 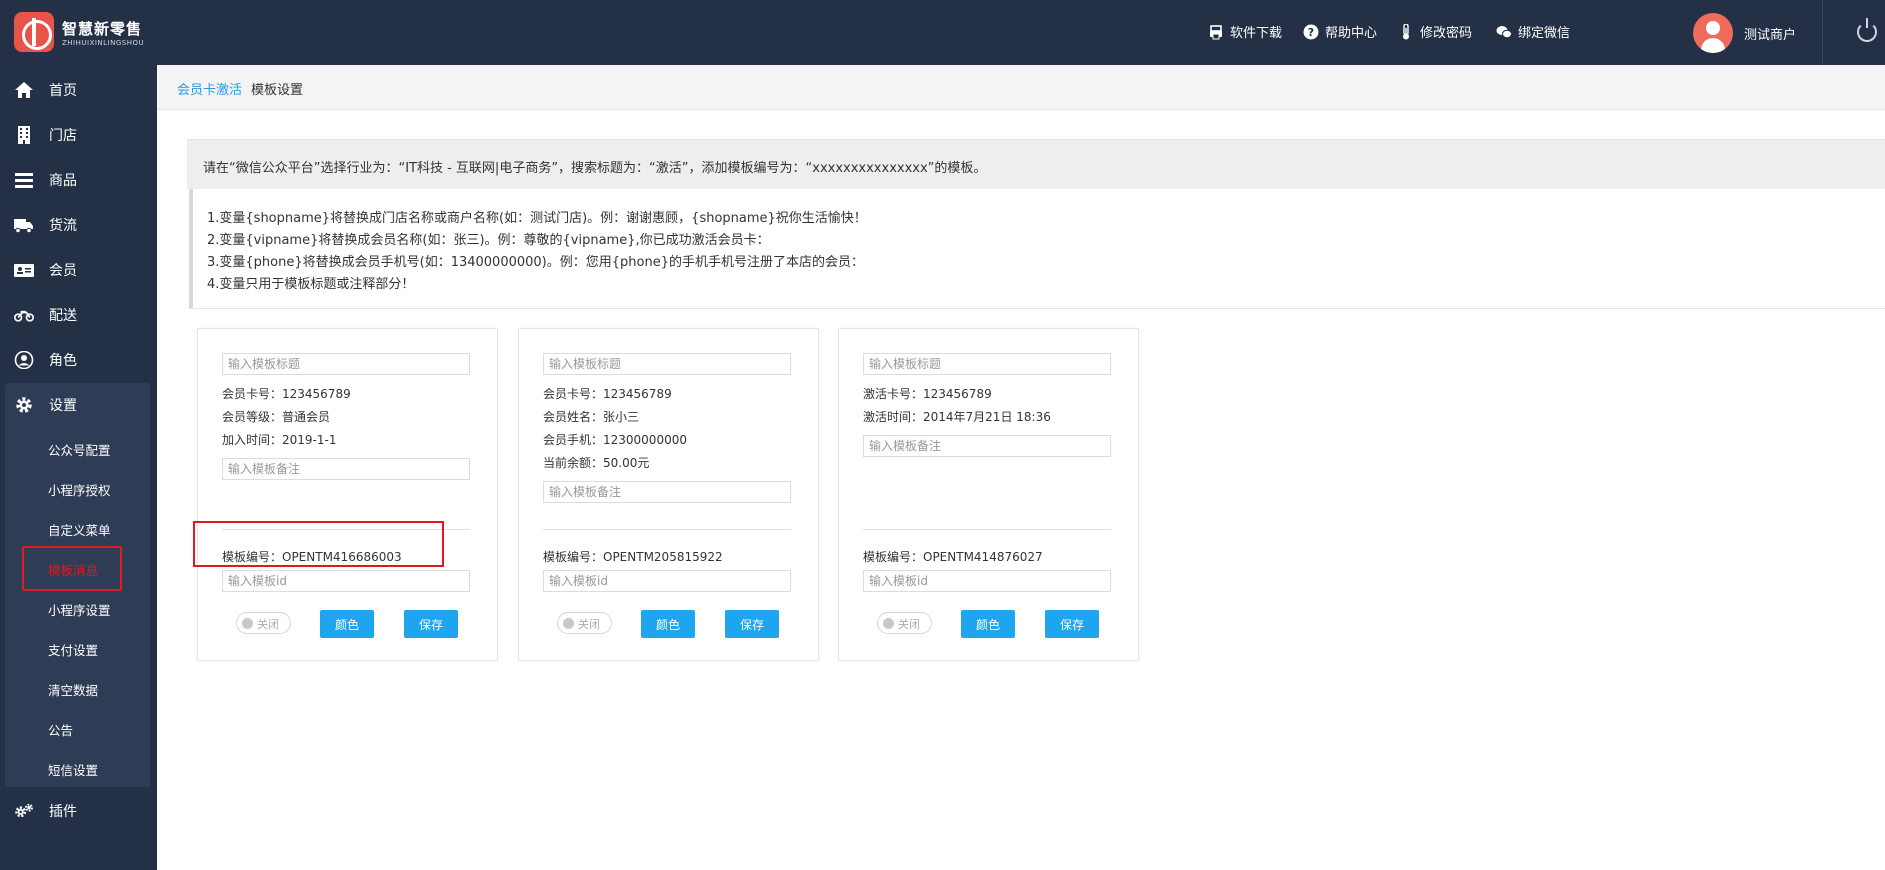 I want to click on home-icon, so click(x=24, y=90).